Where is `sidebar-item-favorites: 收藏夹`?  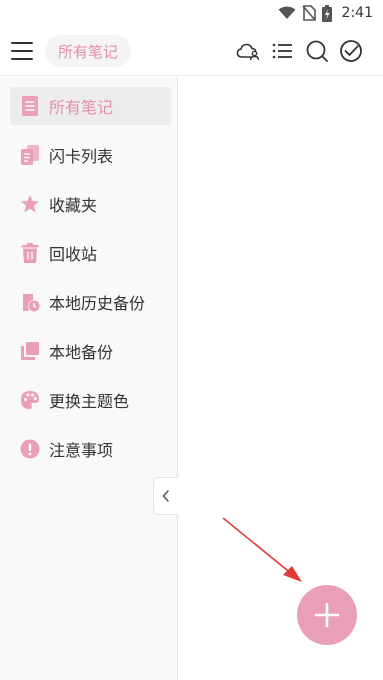
sidebar-item-favorites: 收藏夹 is located at coordinates (90, 204).